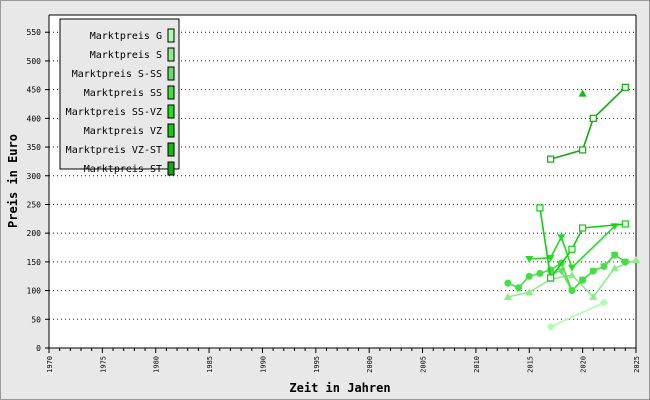 This screenshot has height=400, width=650. I want to click on y-tick-label: 350, so click(34, 147).